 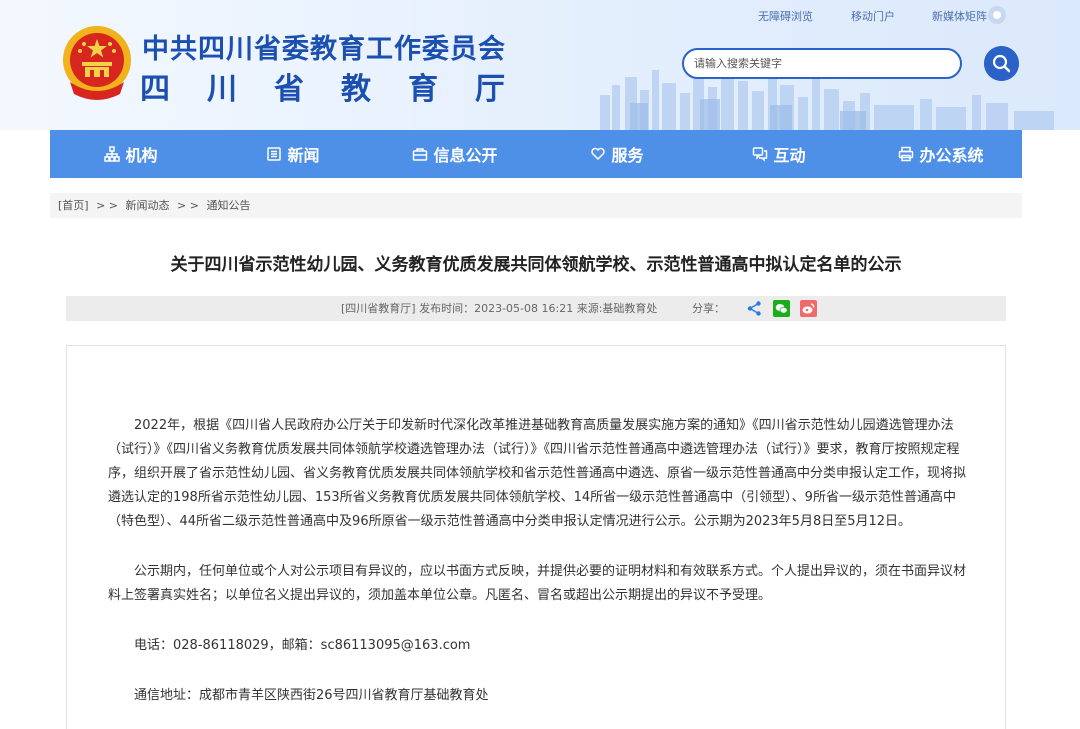 What do you see at coordinates (785, 16) in the screenshot?
I see `accessible-browse-link: 无障碍浏览` at bounding box center [785, 16].